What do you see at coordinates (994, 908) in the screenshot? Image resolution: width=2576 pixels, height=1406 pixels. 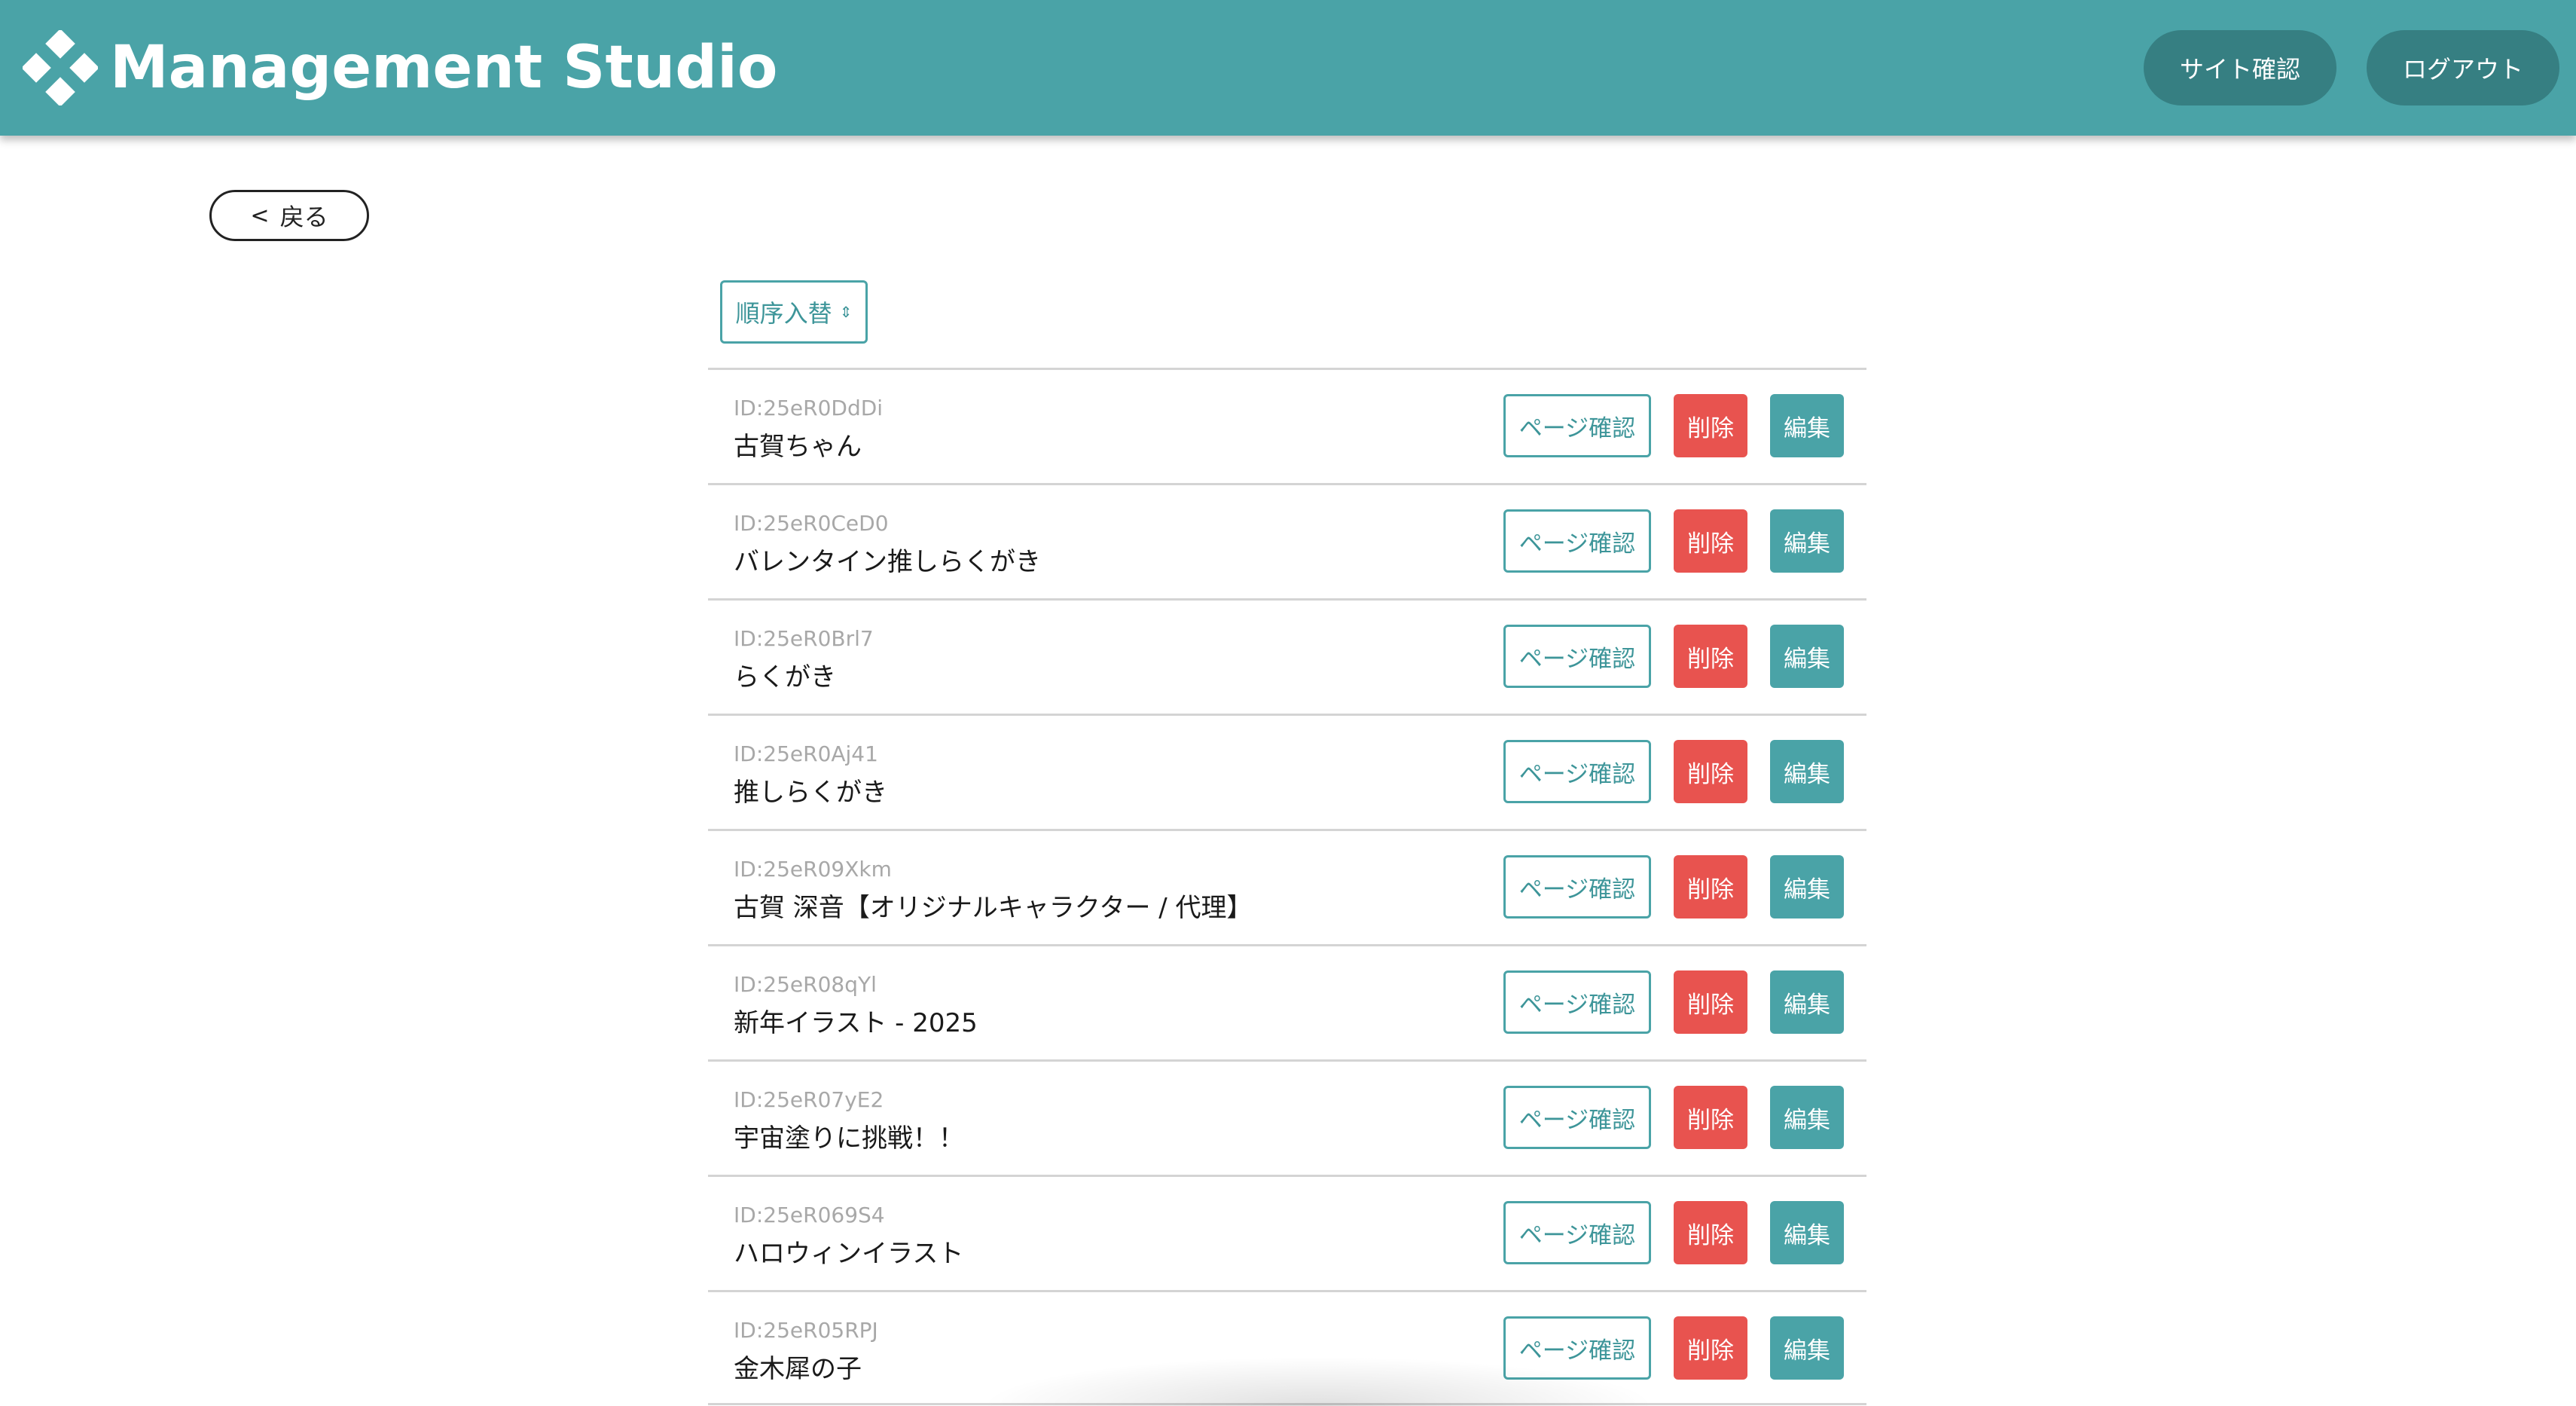 I see `item-title: 古賀 深音【オリジナルキャラクター / 代理】` at bounding box center [994, 908].